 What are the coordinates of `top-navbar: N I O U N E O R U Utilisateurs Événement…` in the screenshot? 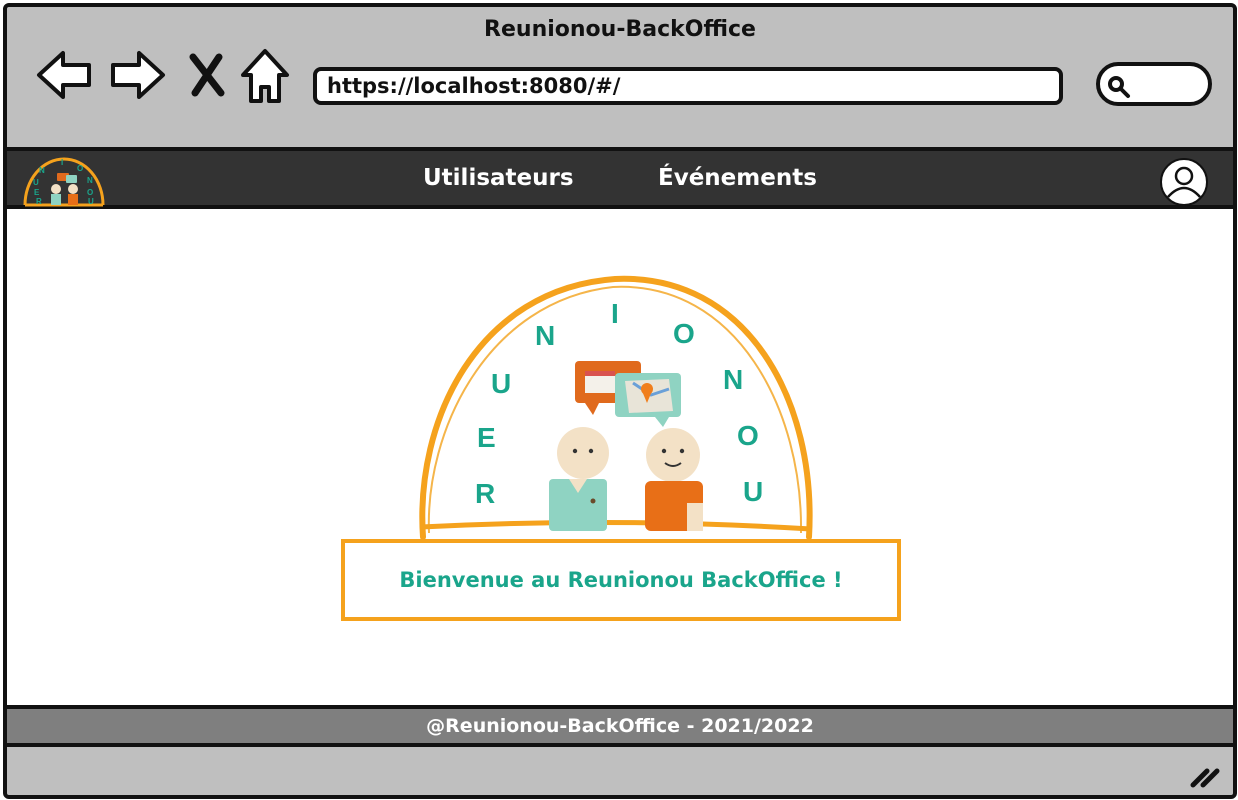 It's located at (620, 178).